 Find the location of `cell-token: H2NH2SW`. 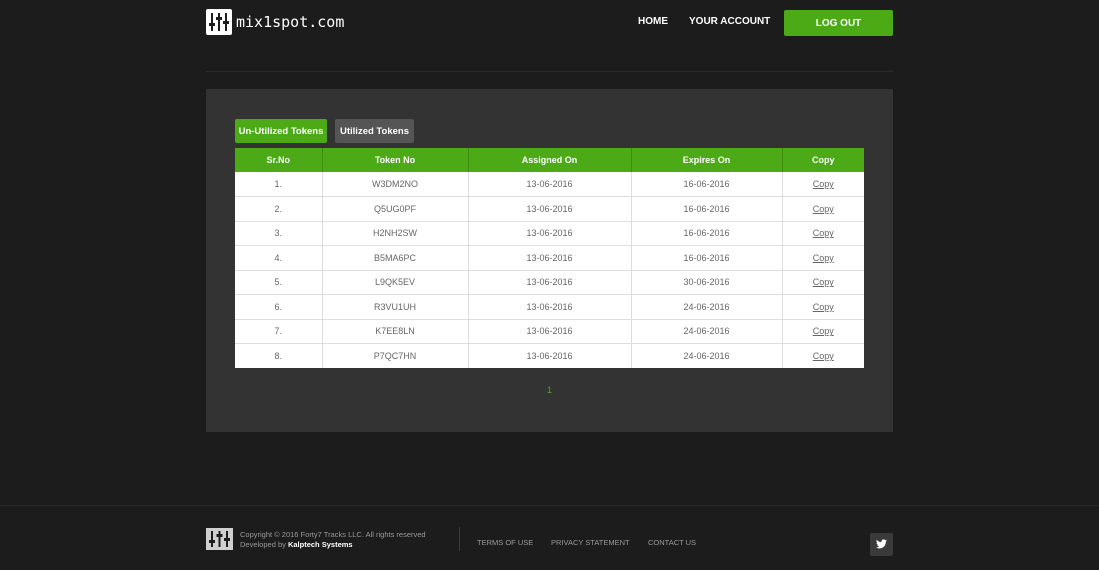

cell-token: H2NH2SW is located at coordinates (395, 233).